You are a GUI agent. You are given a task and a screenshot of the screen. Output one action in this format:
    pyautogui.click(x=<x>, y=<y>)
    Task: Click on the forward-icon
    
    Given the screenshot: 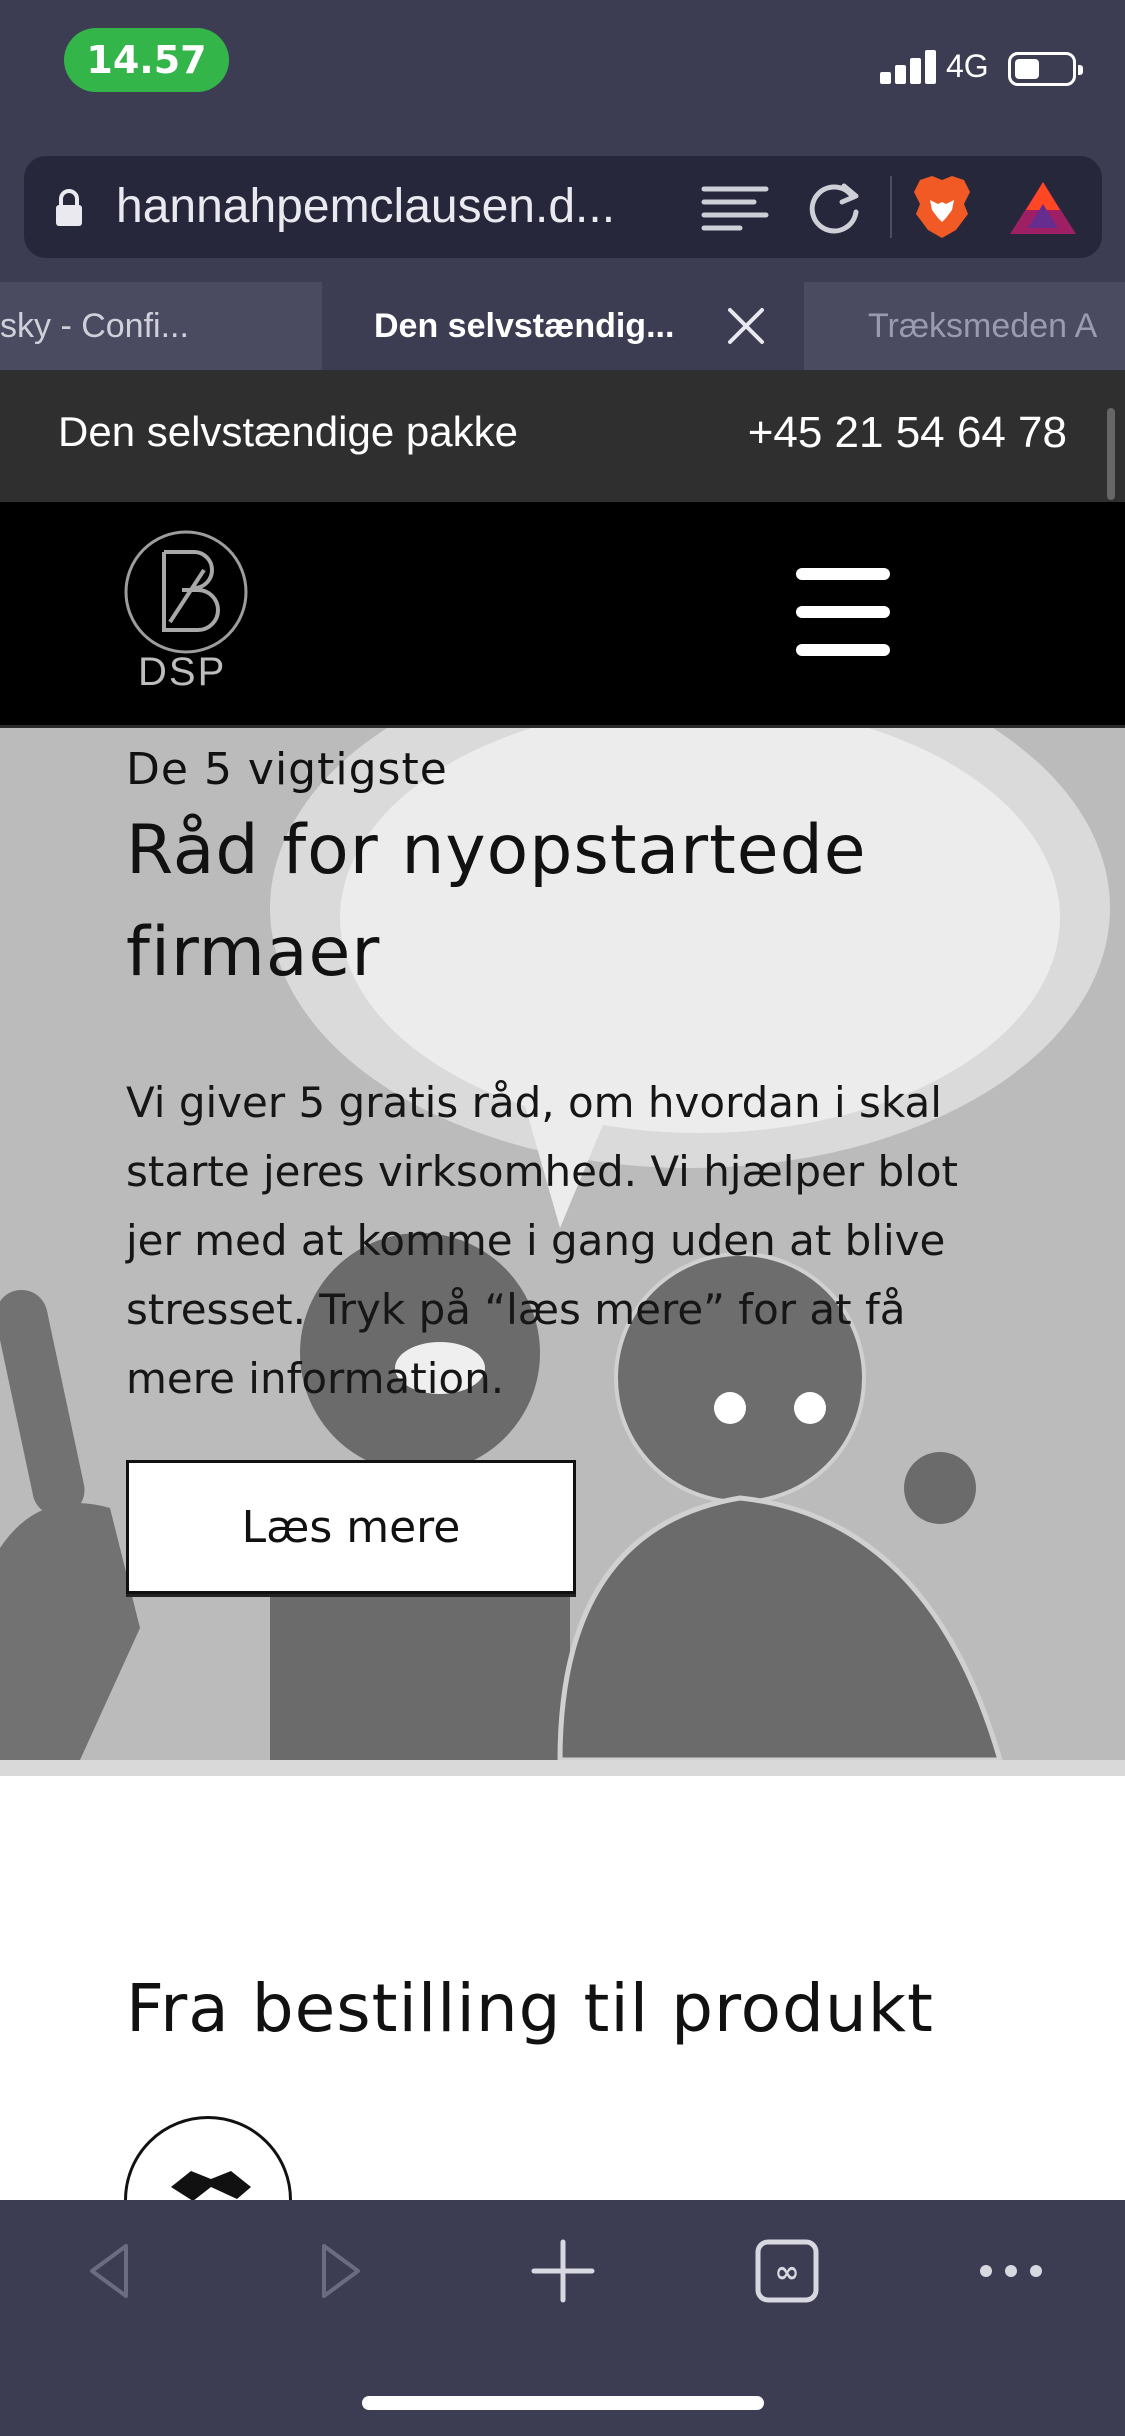 What is the action you would take?
    pyautogui.click(x=339, y=2271)
    